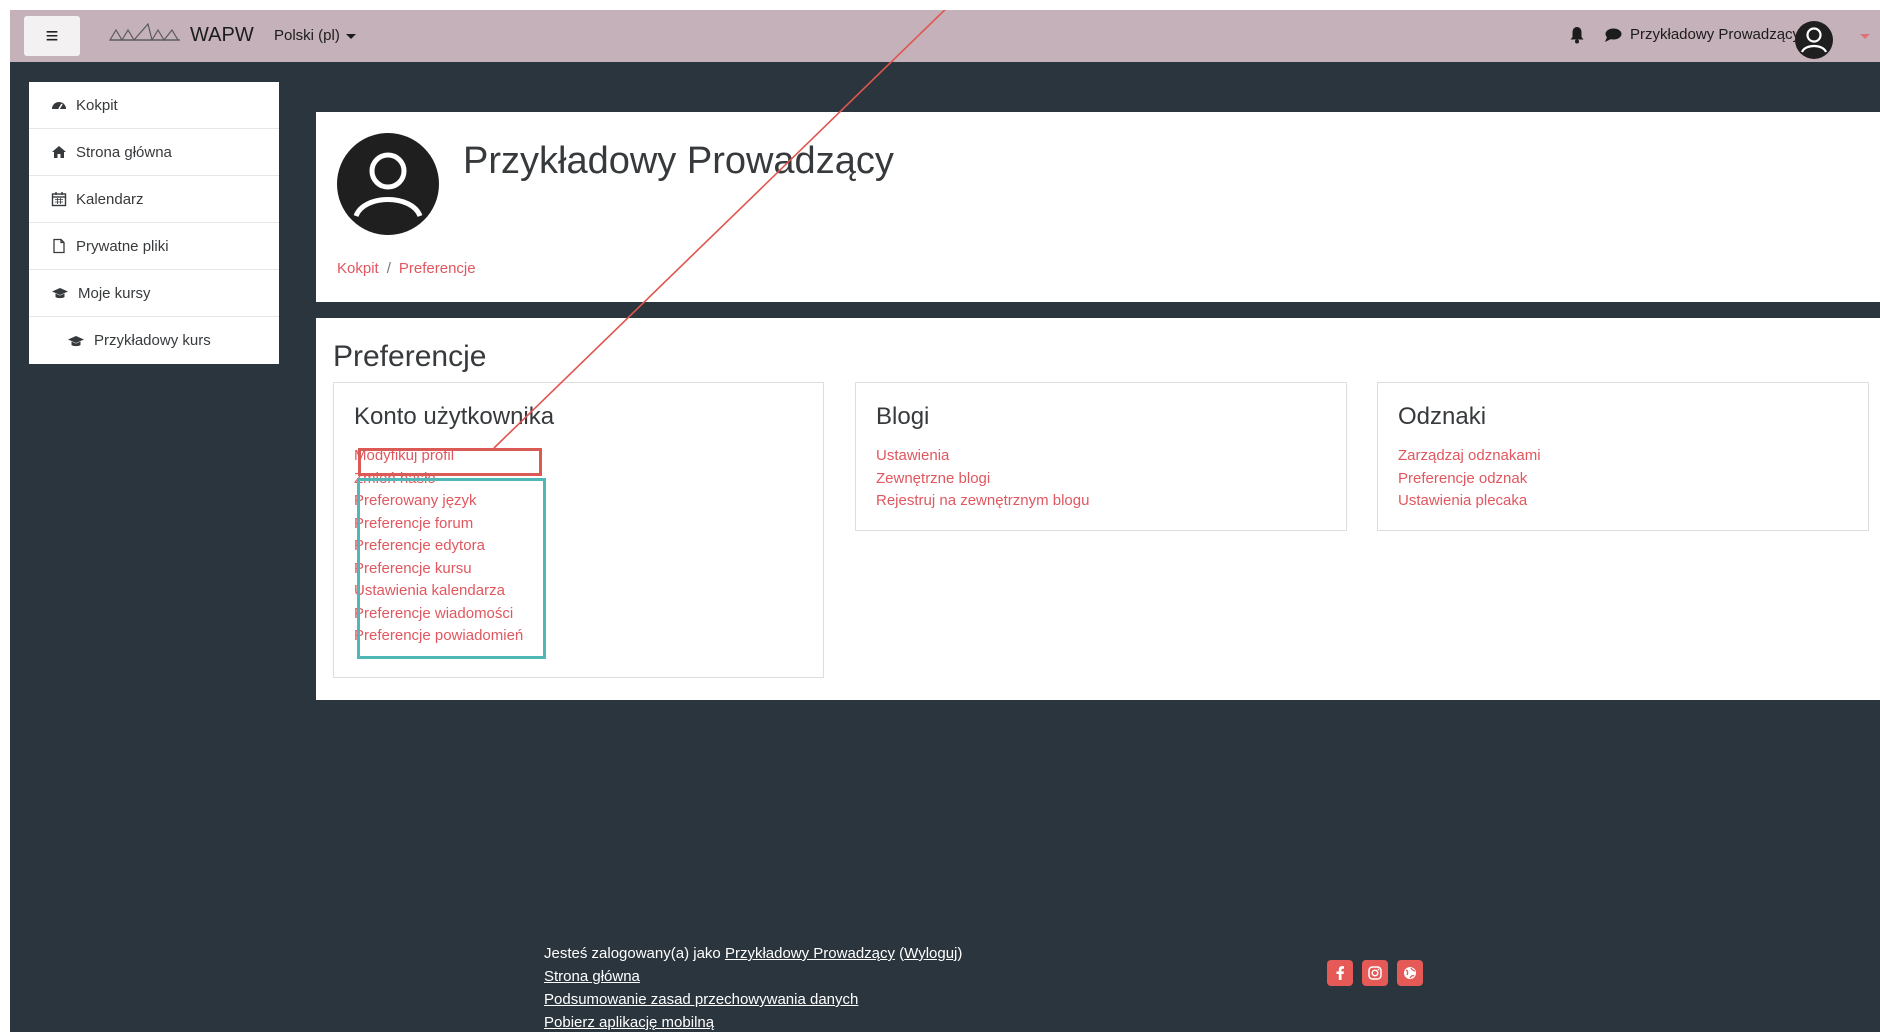  What do you see at coordinates (632, 953) in the screenshot?
I see `login-info-text: Jesteś zalogowany(a) jako` at bounding box center [632, 953].